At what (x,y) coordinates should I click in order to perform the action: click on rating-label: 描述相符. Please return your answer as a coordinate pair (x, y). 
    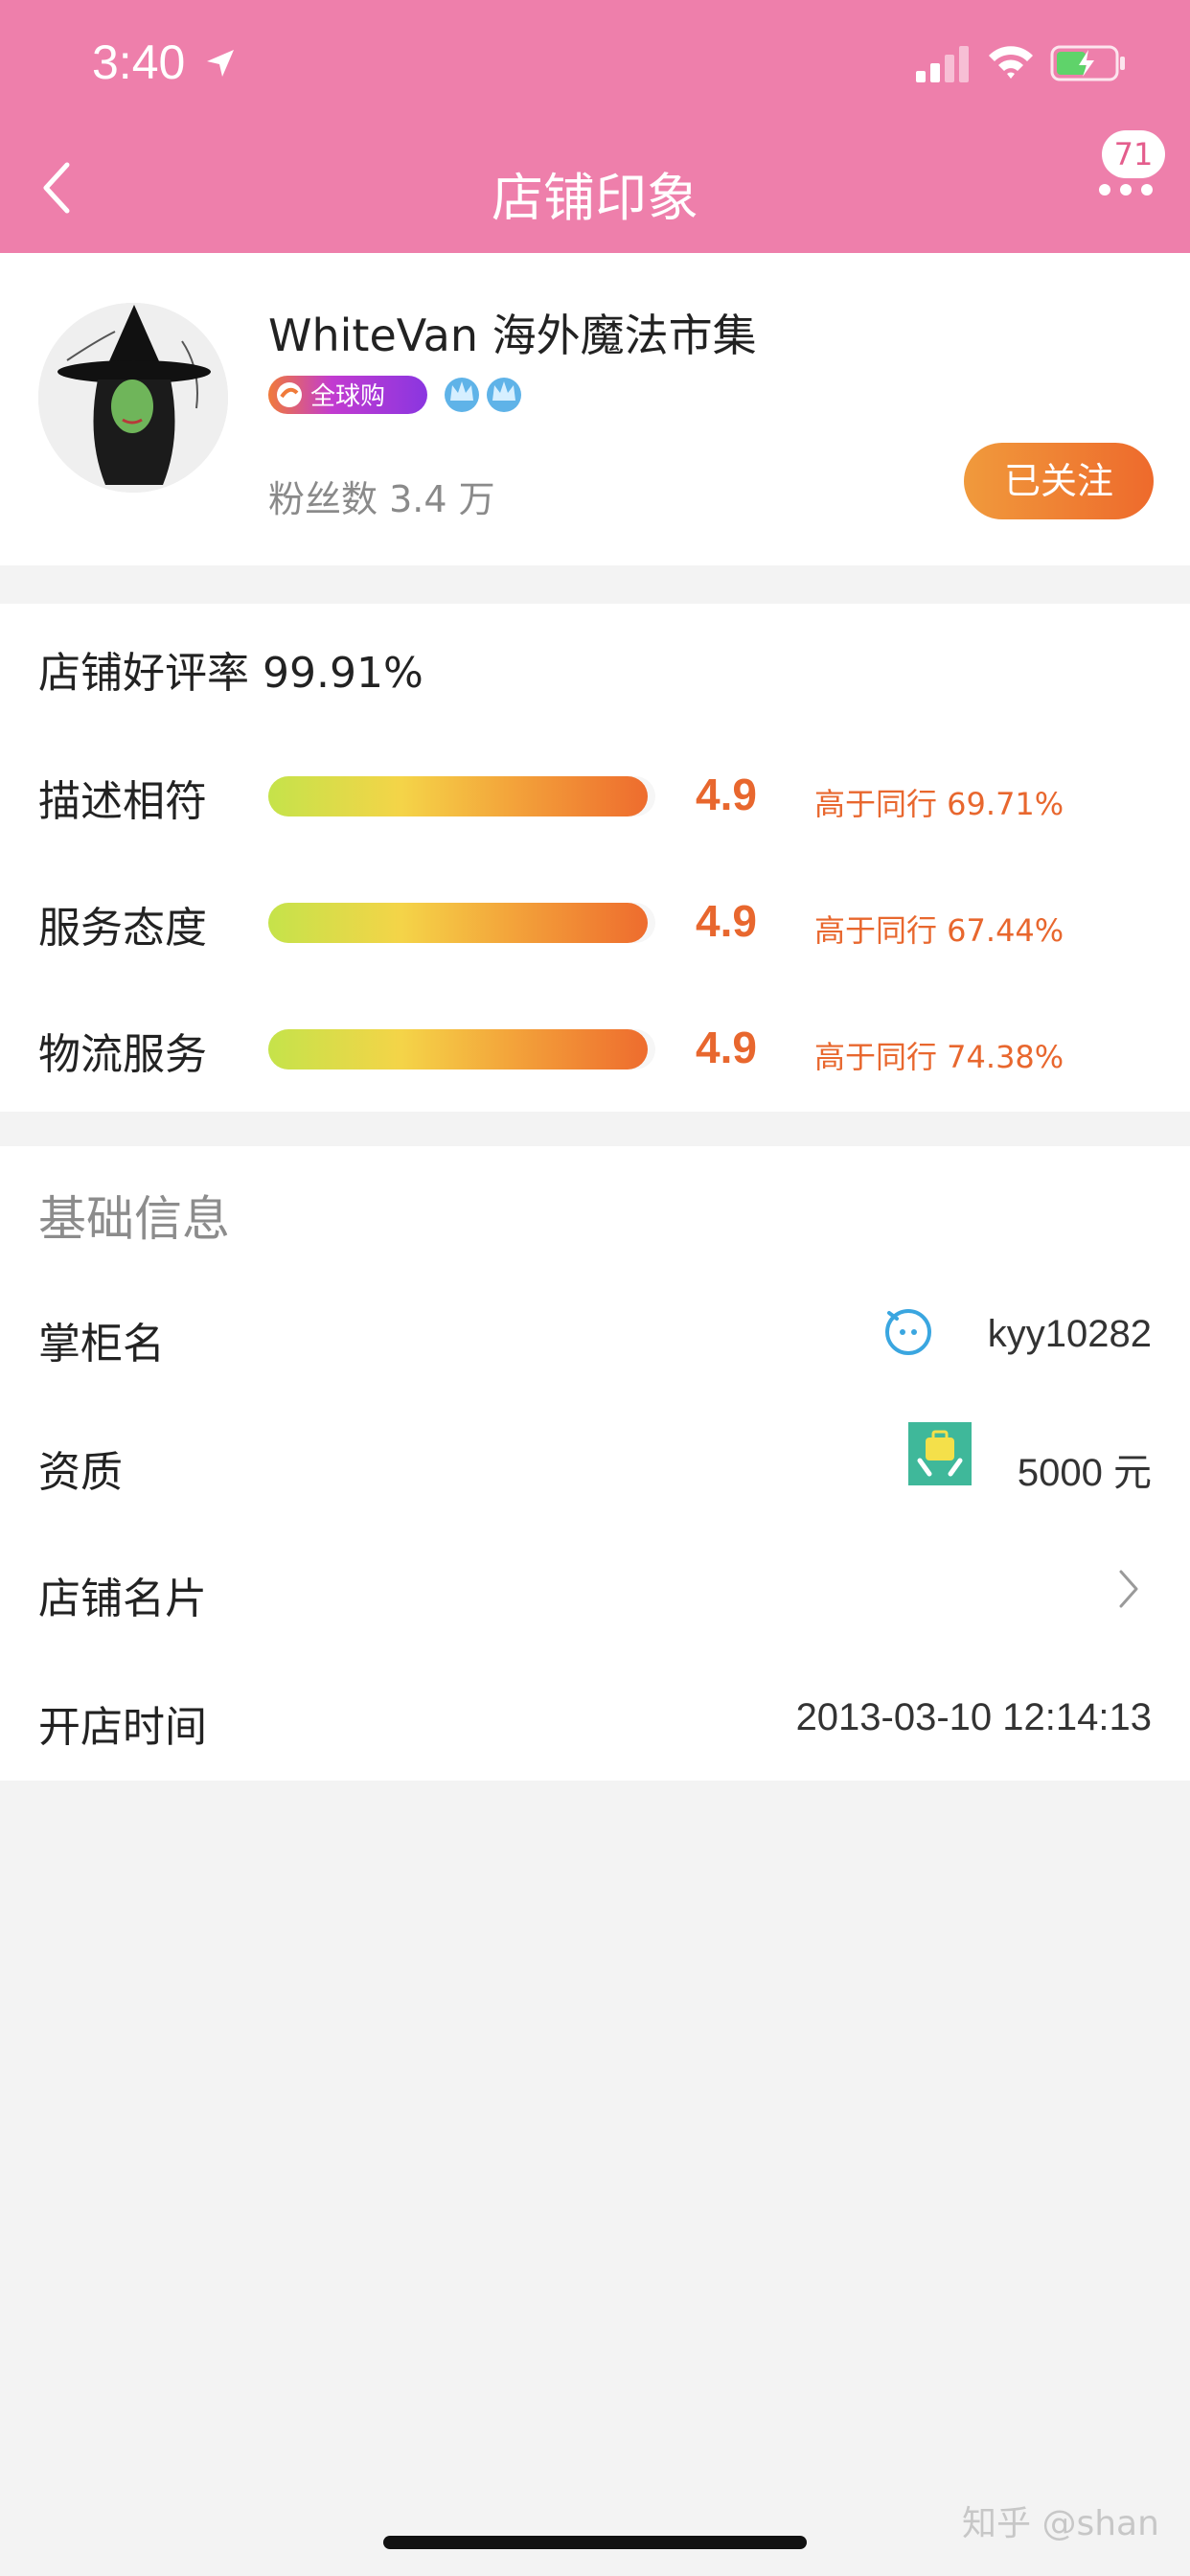
    Looking at the image, I should click on (123, 801).